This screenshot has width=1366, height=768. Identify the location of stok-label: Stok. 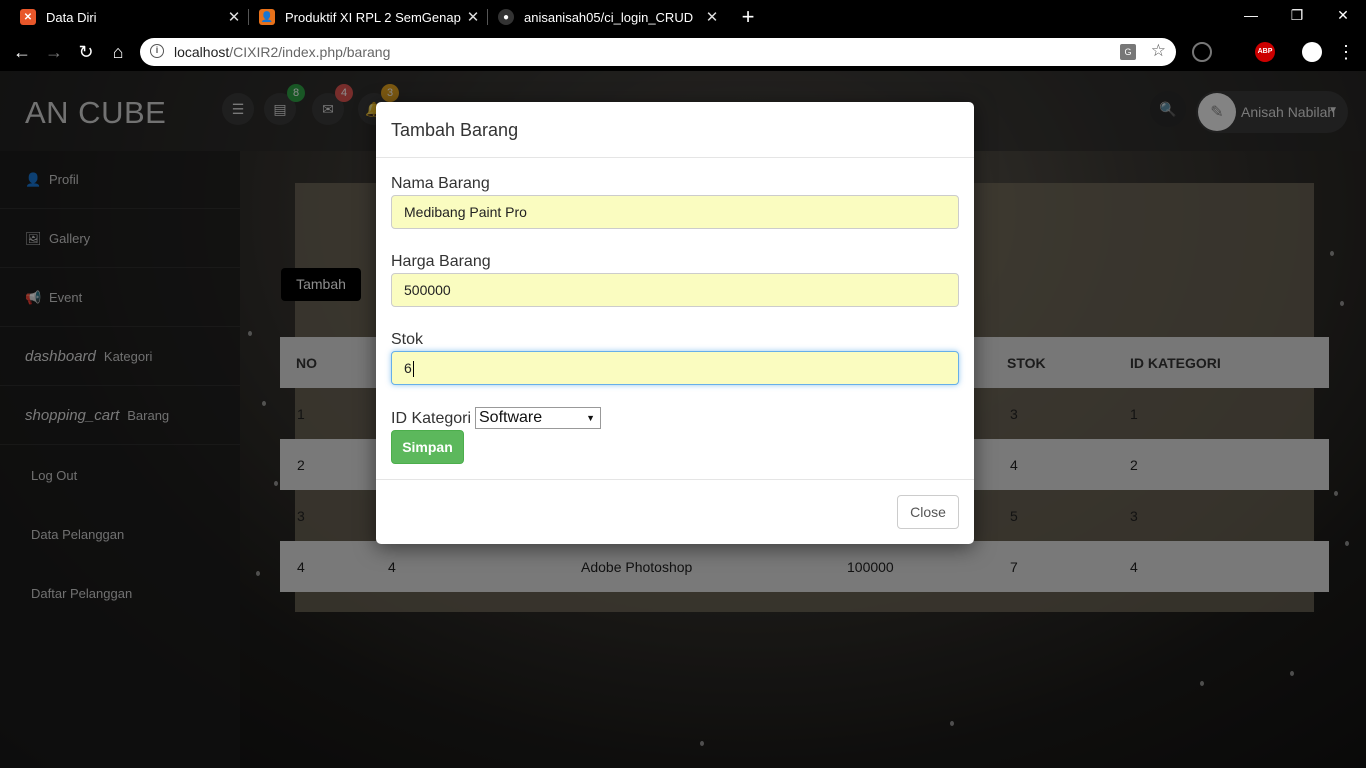
(407, 339).